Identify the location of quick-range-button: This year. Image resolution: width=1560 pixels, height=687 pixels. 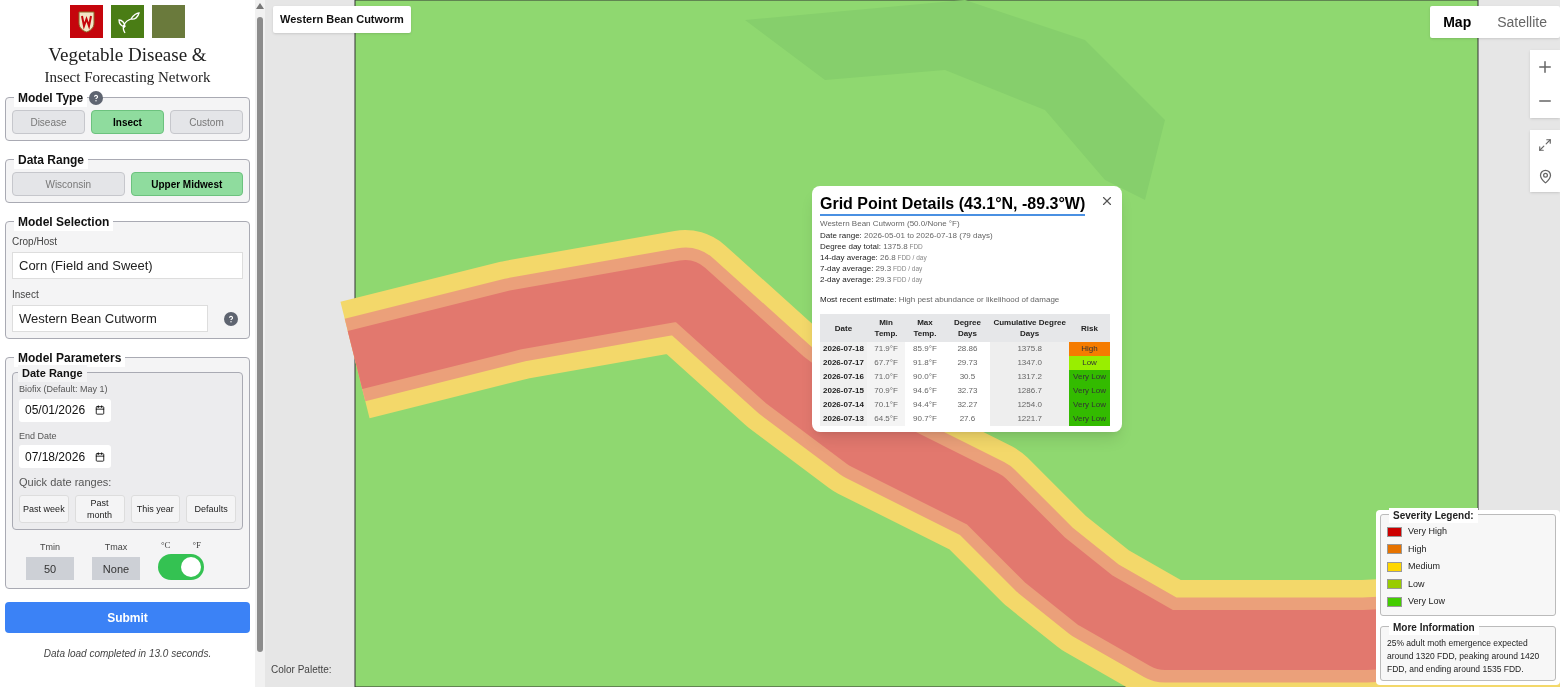
(155, 508).